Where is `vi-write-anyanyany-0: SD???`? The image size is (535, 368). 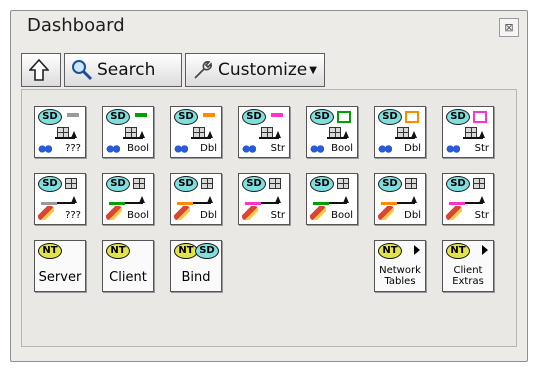
vi-write-anyanyany-0: SD??? is located at coordinates (60, 199).